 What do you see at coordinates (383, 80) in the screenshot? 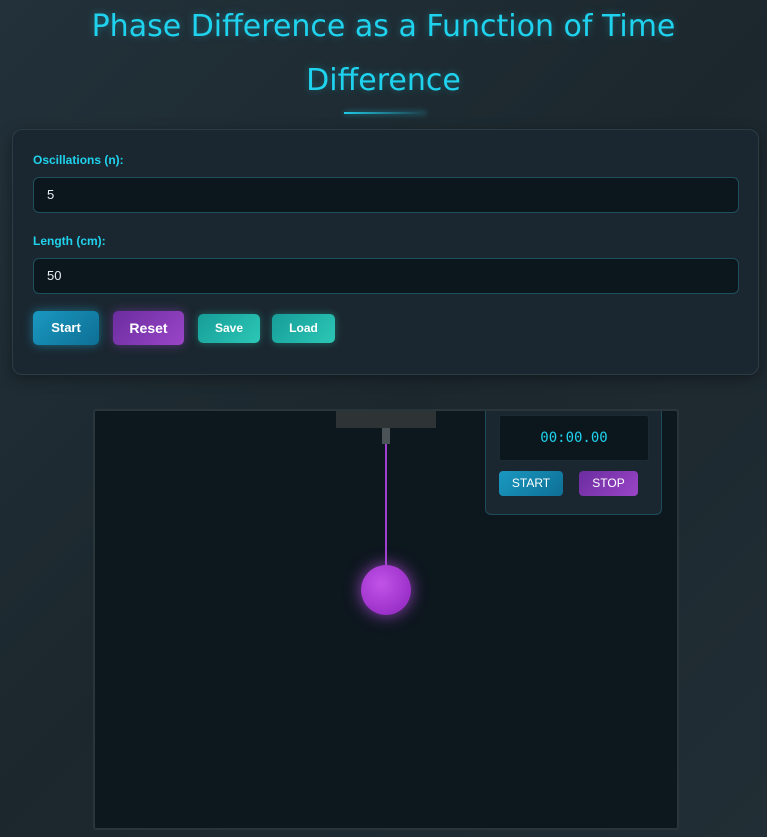
I see `page-title-line-2: Difference` at bounding box center [383, 80].